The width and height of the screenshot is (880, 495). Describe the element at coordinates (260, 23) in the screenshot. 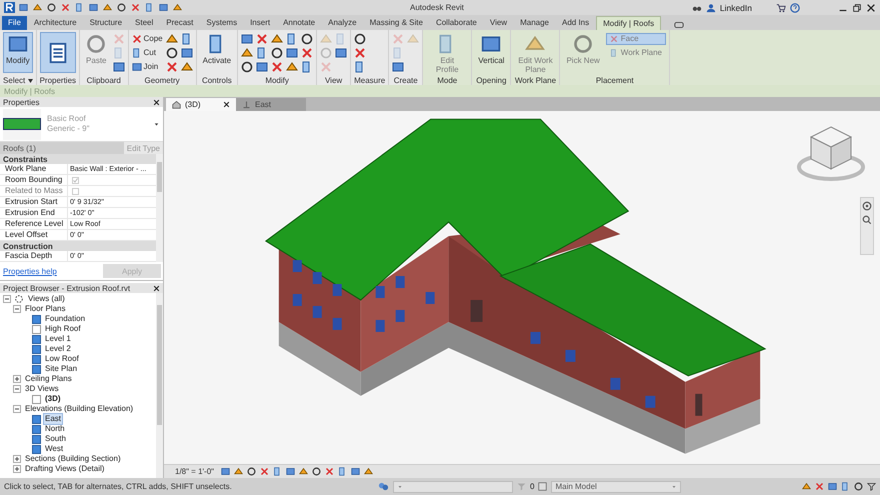

I see `ribbon-tab: Insert` at that location.